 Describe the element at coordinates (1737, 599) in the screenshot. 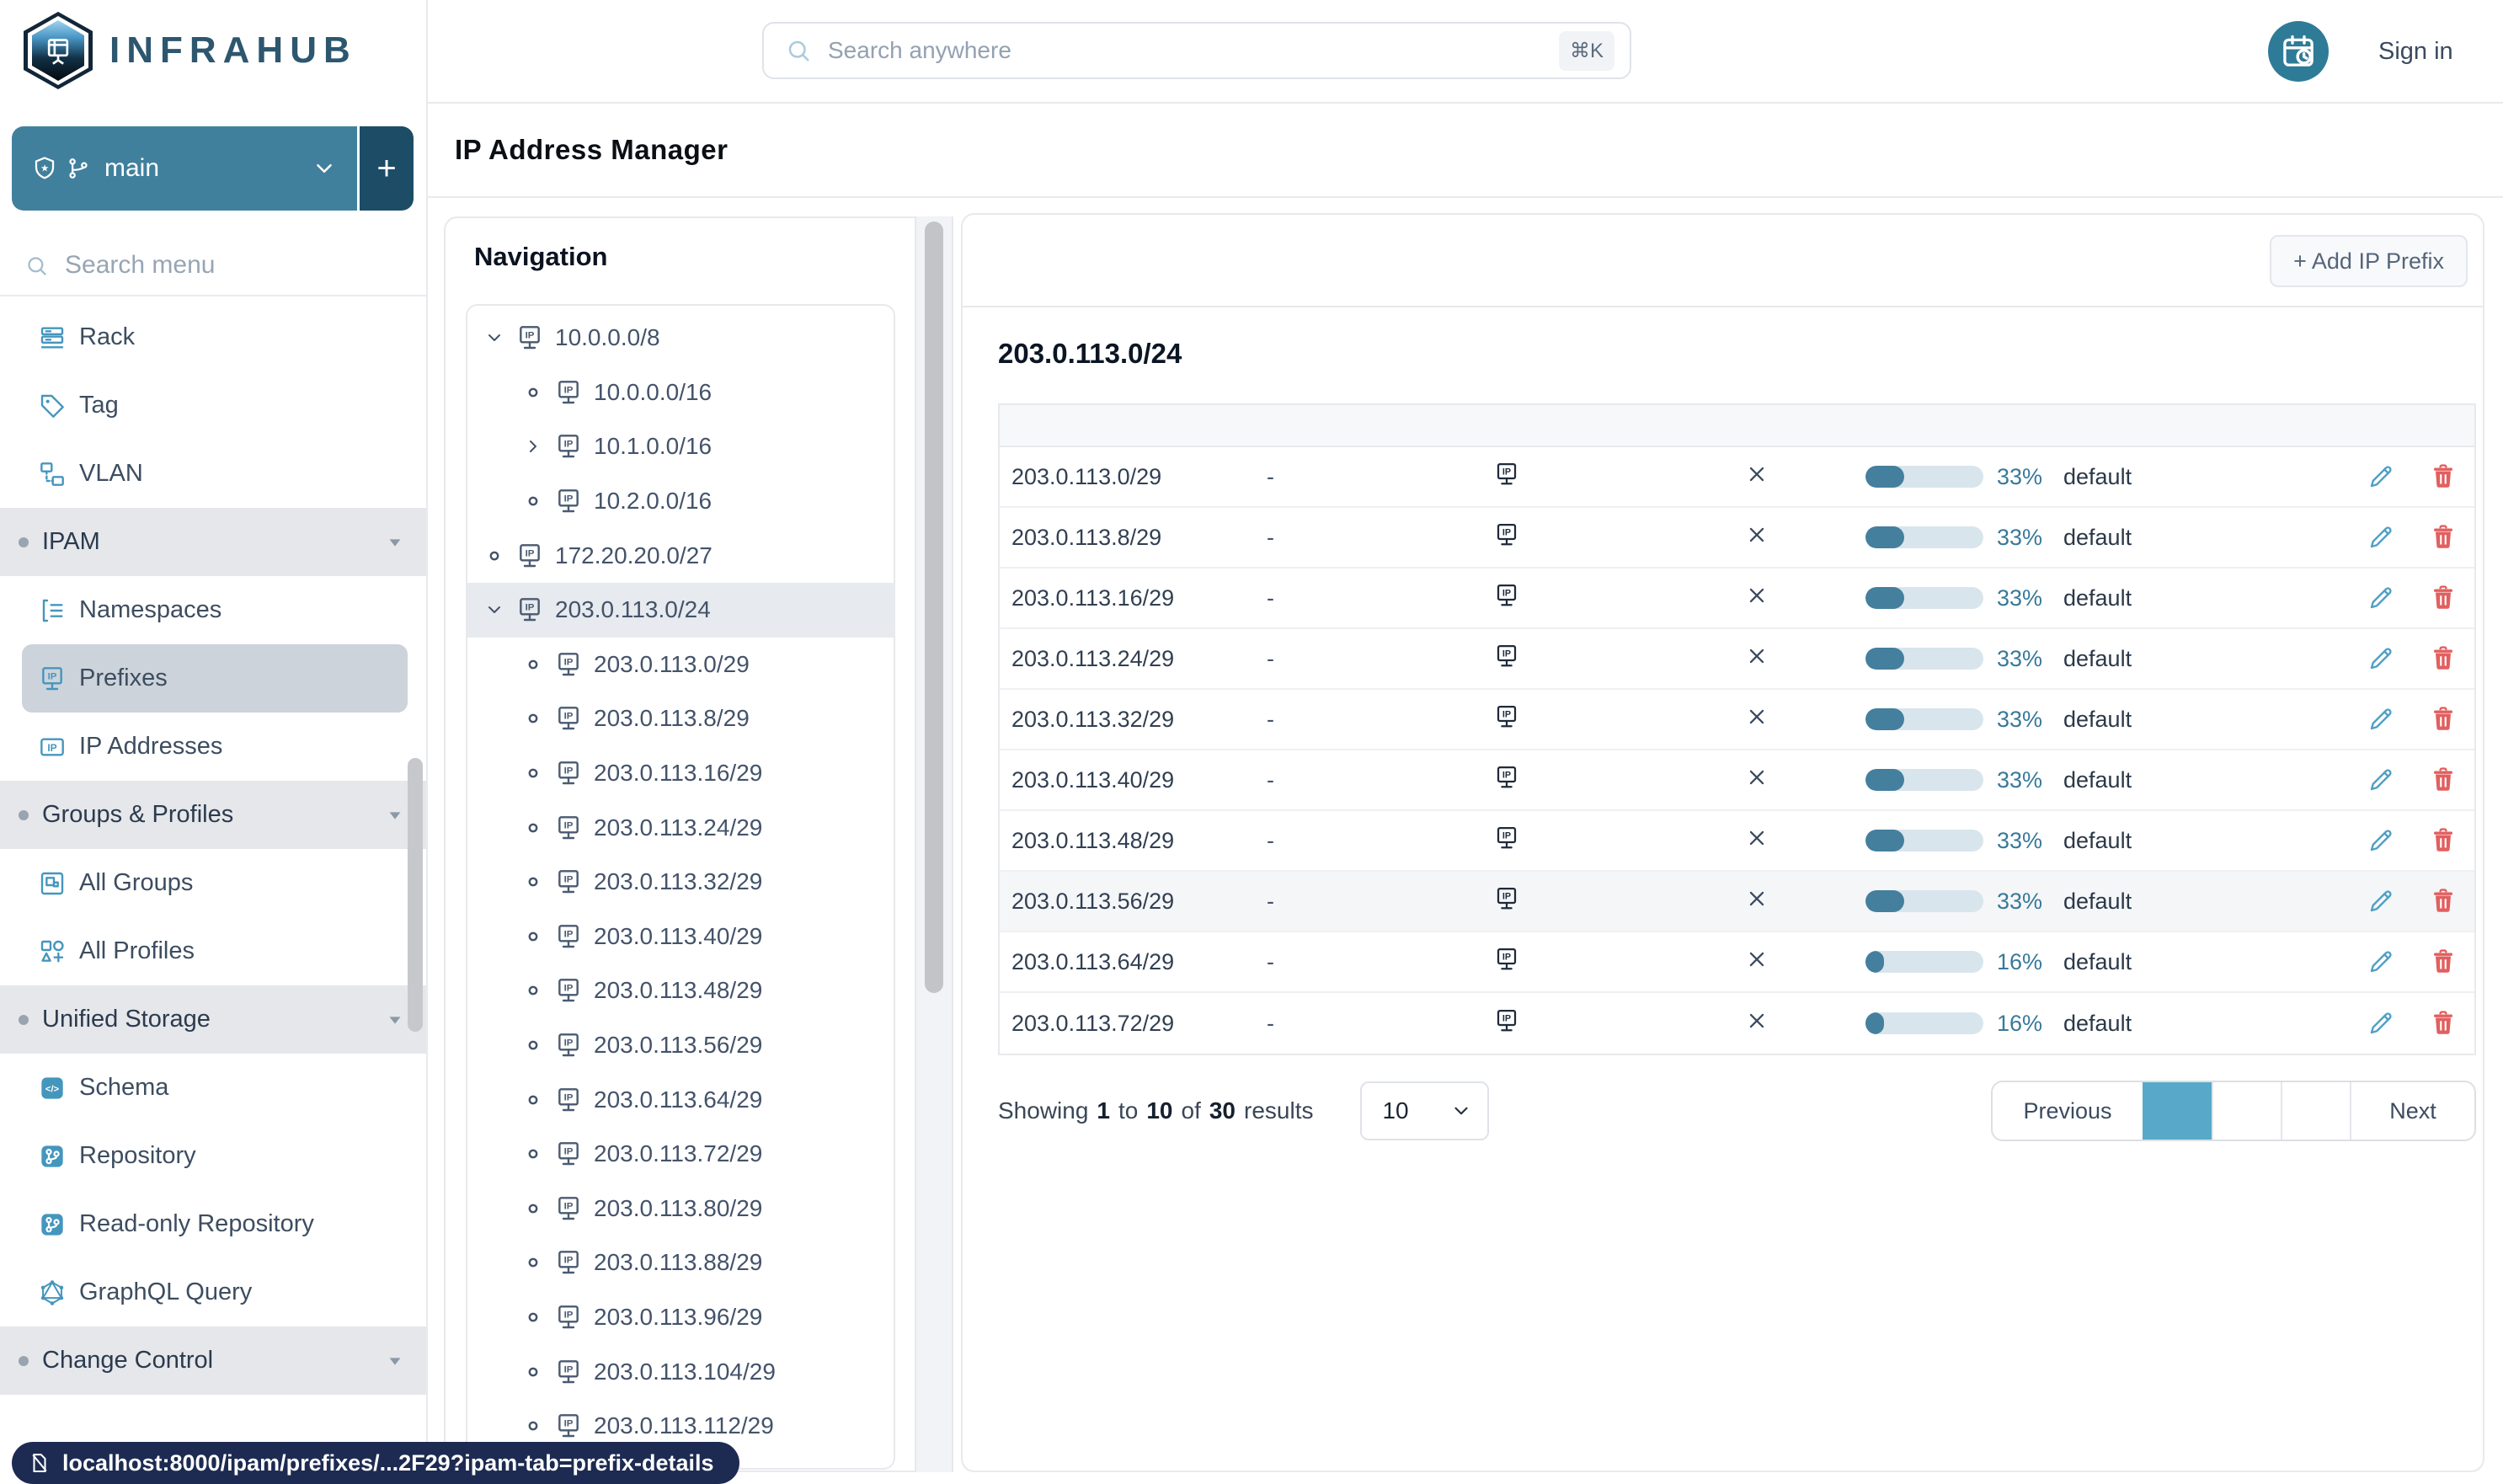

I see `table-row: 203.0.113.16/29 - IP 33% default` at that location.